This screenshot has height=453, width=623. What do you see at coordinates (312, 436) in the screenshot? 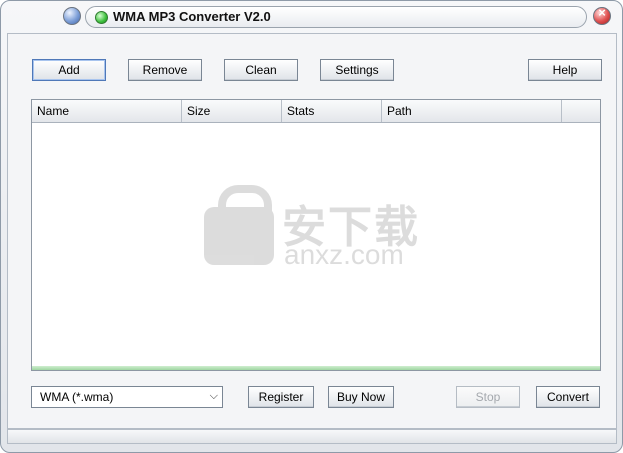
I see `status-bar` at bounding box center [312, 436].